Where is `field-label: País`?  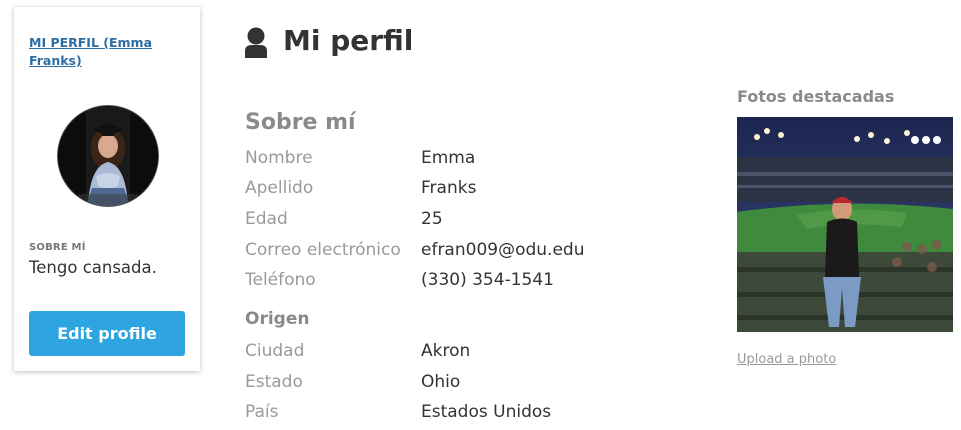 field-label: País is located at coordinates (262, 412).